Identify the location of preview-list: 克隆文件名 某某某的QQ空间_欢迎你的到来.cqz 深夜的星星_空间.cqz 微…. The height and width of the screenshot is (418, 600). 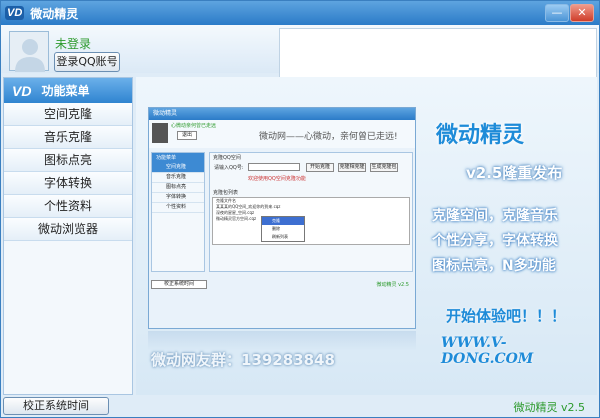
(311, 221).